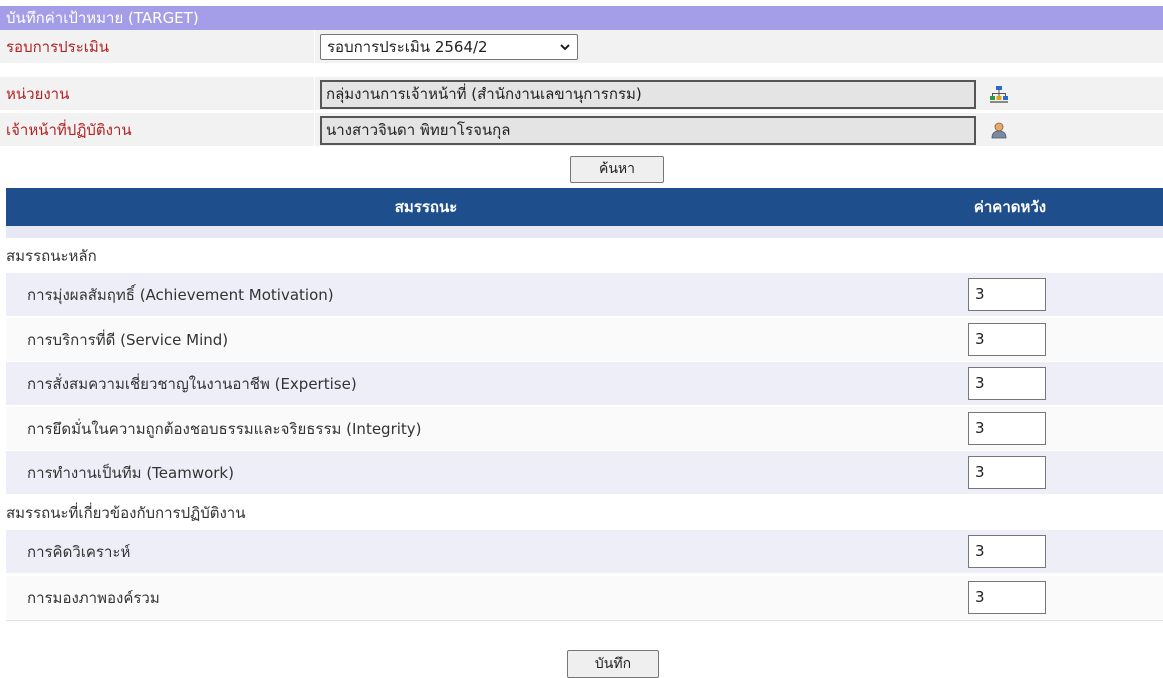  I want to click on staff-label: เจ้าหน้าที่ปฏิบัติงาน, so click(69, 130).